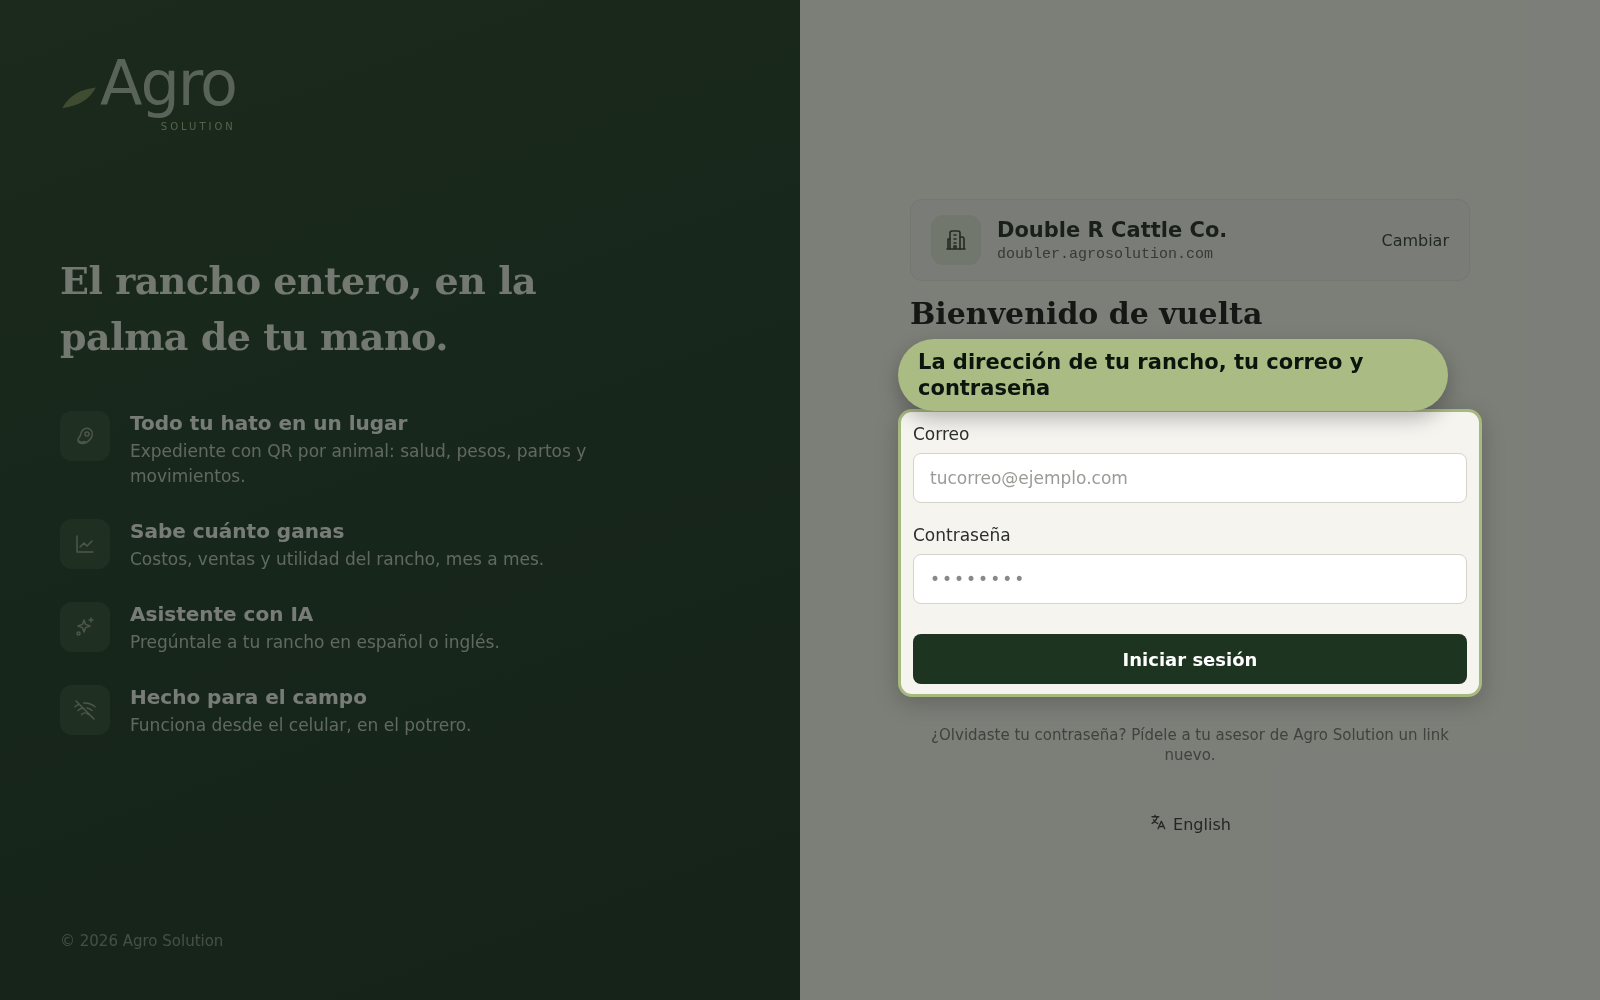  Describe the element at coordinates (249, 697) in the screenshot. I see `feature-title: Hecho para el campo` at that location.